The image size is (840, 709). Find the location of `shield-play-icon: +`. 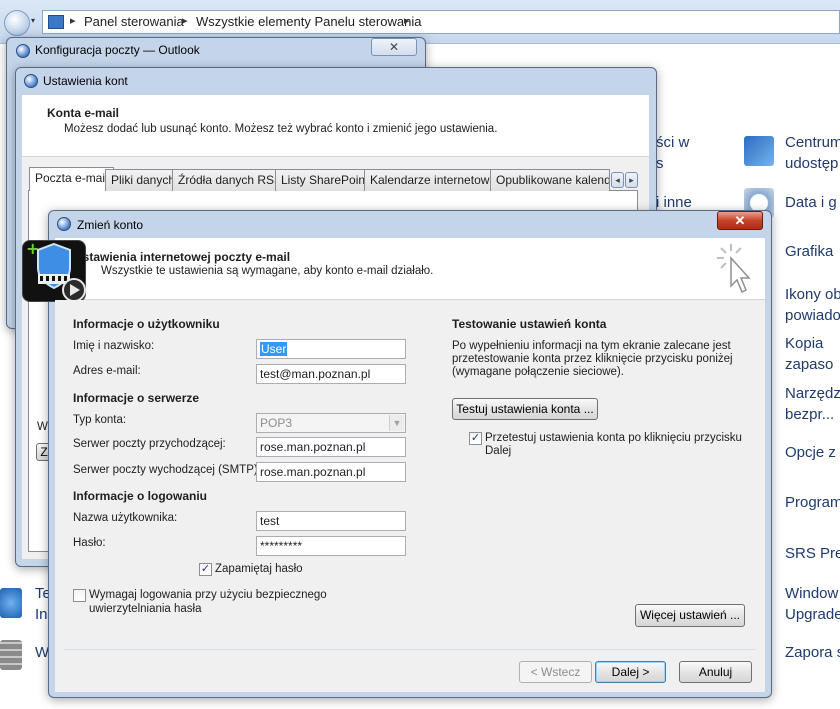

shield-play-icon: + is located at coordinates (56, 271).